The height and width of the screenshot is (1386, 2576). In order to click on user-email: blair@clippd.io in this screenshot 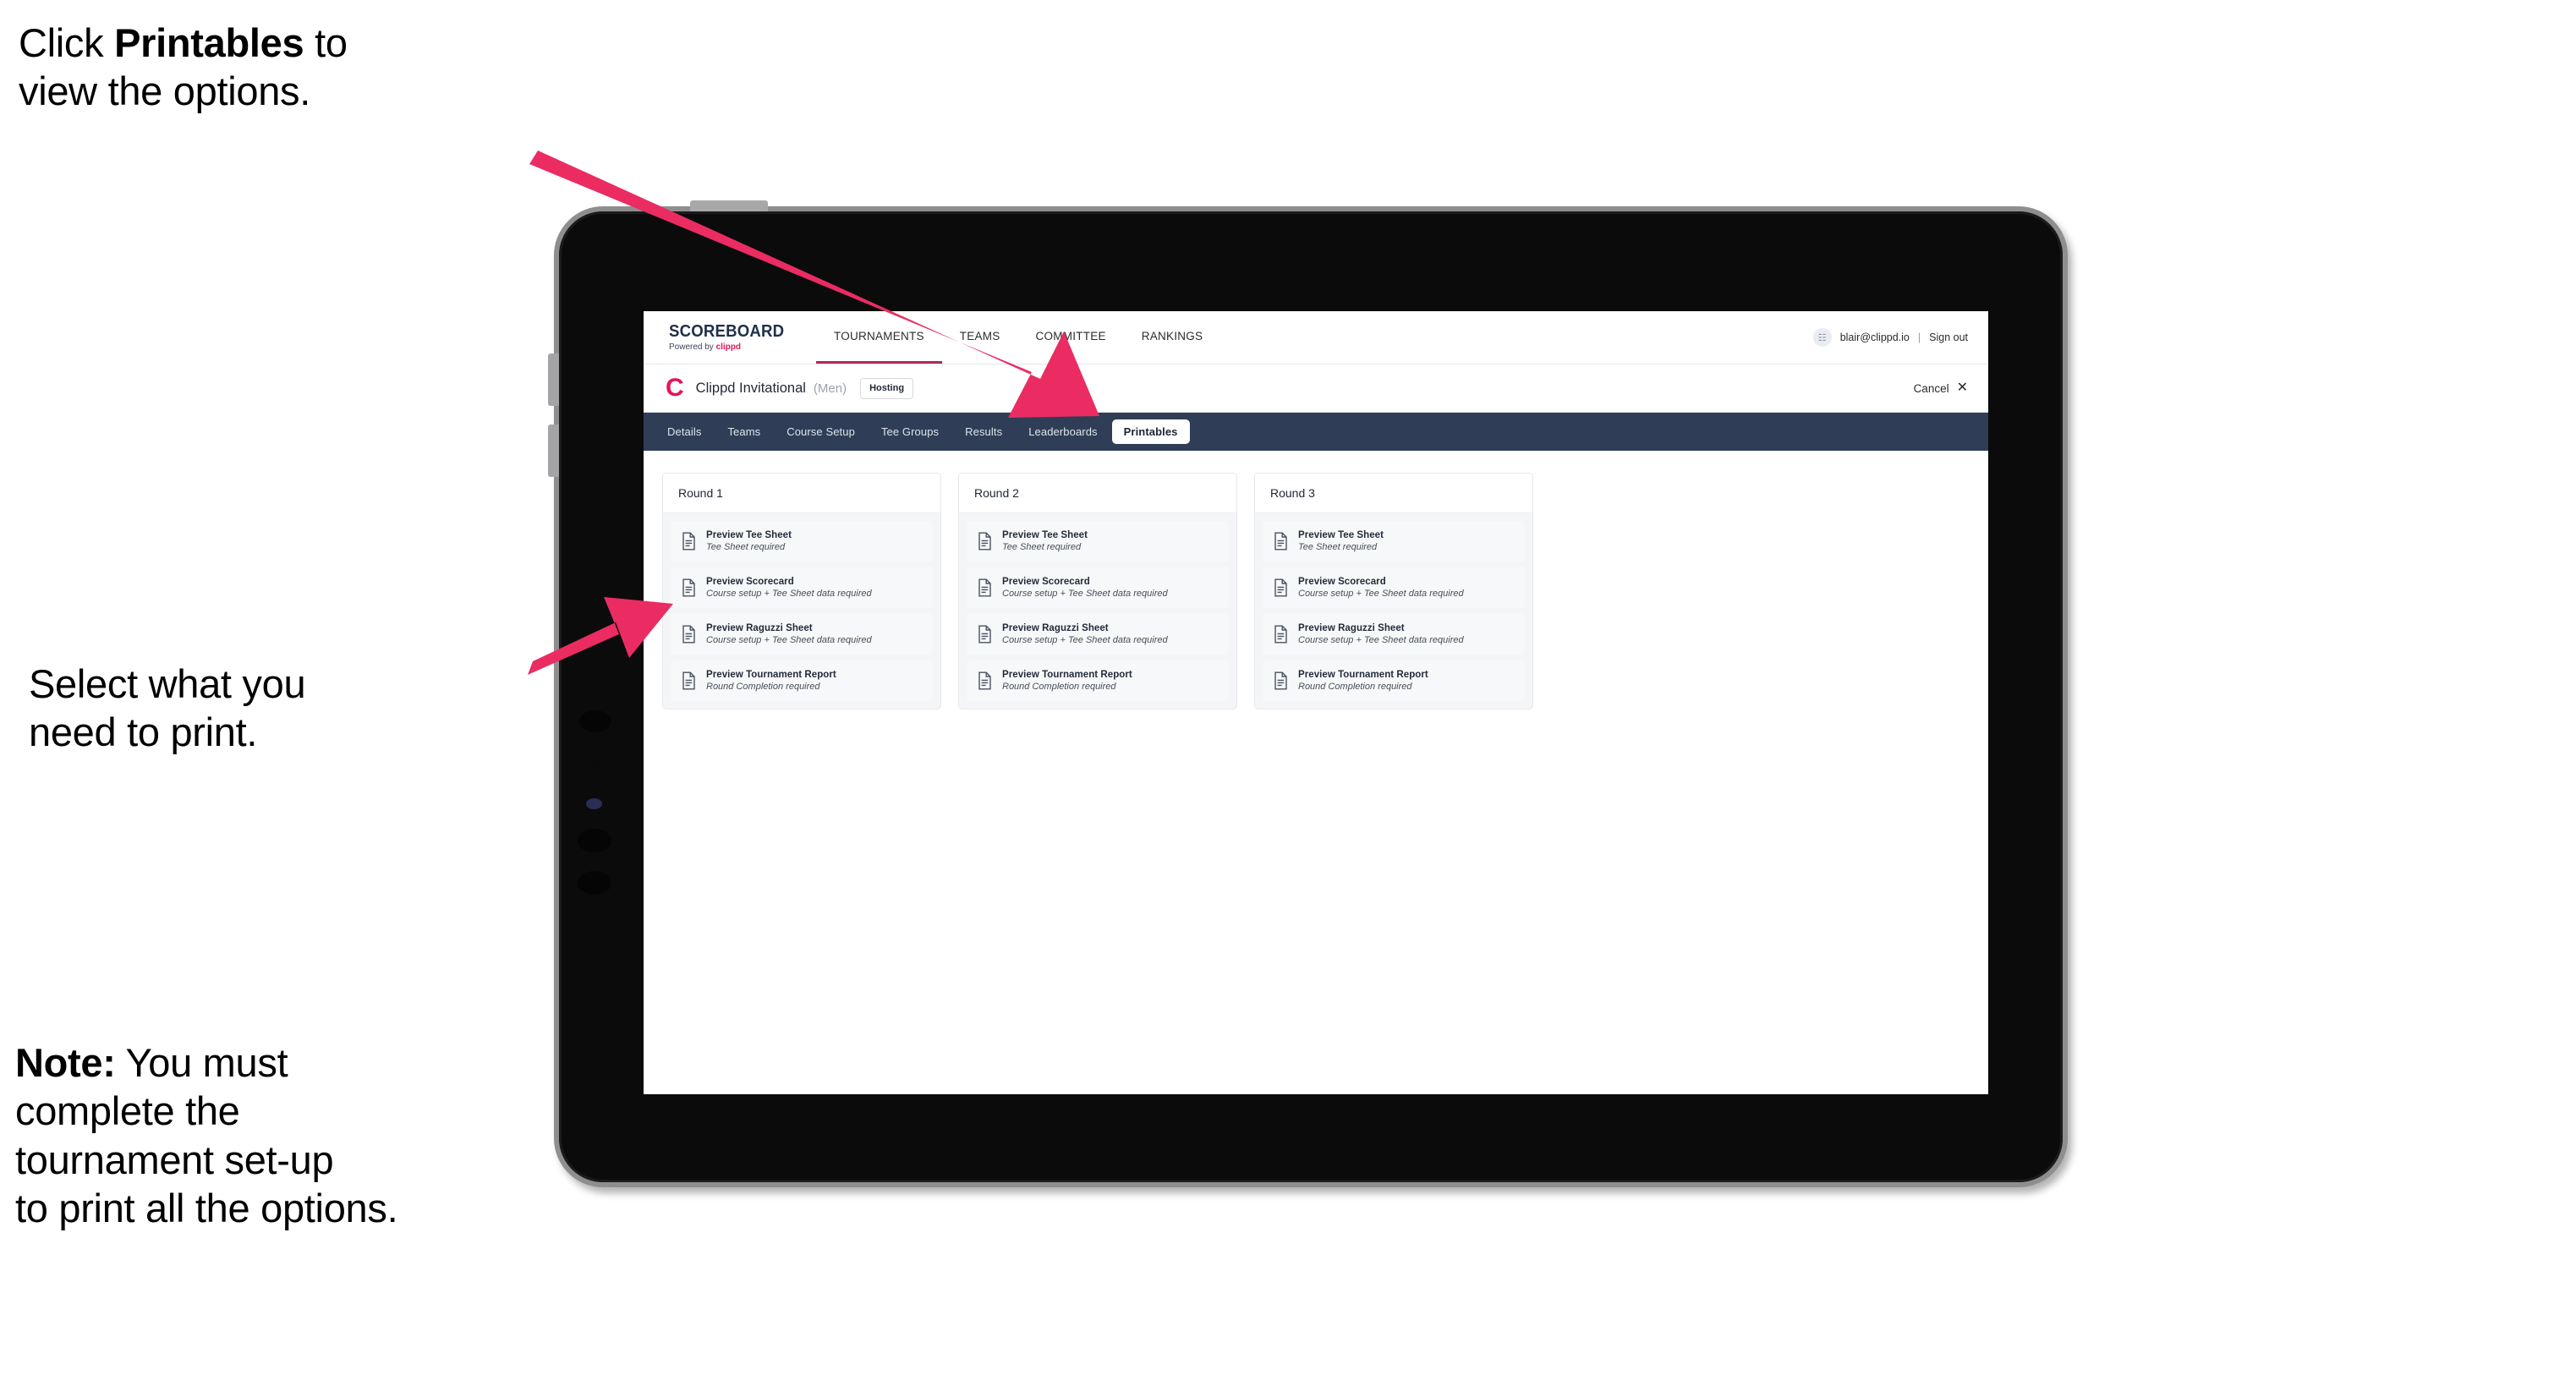, I will do `click(1874, 337)`.